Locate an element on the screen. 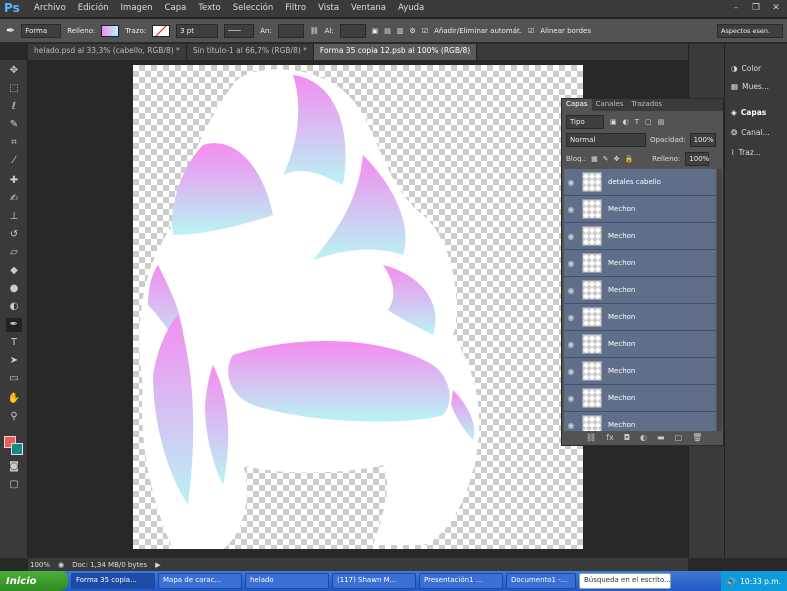 The height and width of the screenshot is (591, 787). panel-color: ◑ Color is located at coordinates (746, 68).